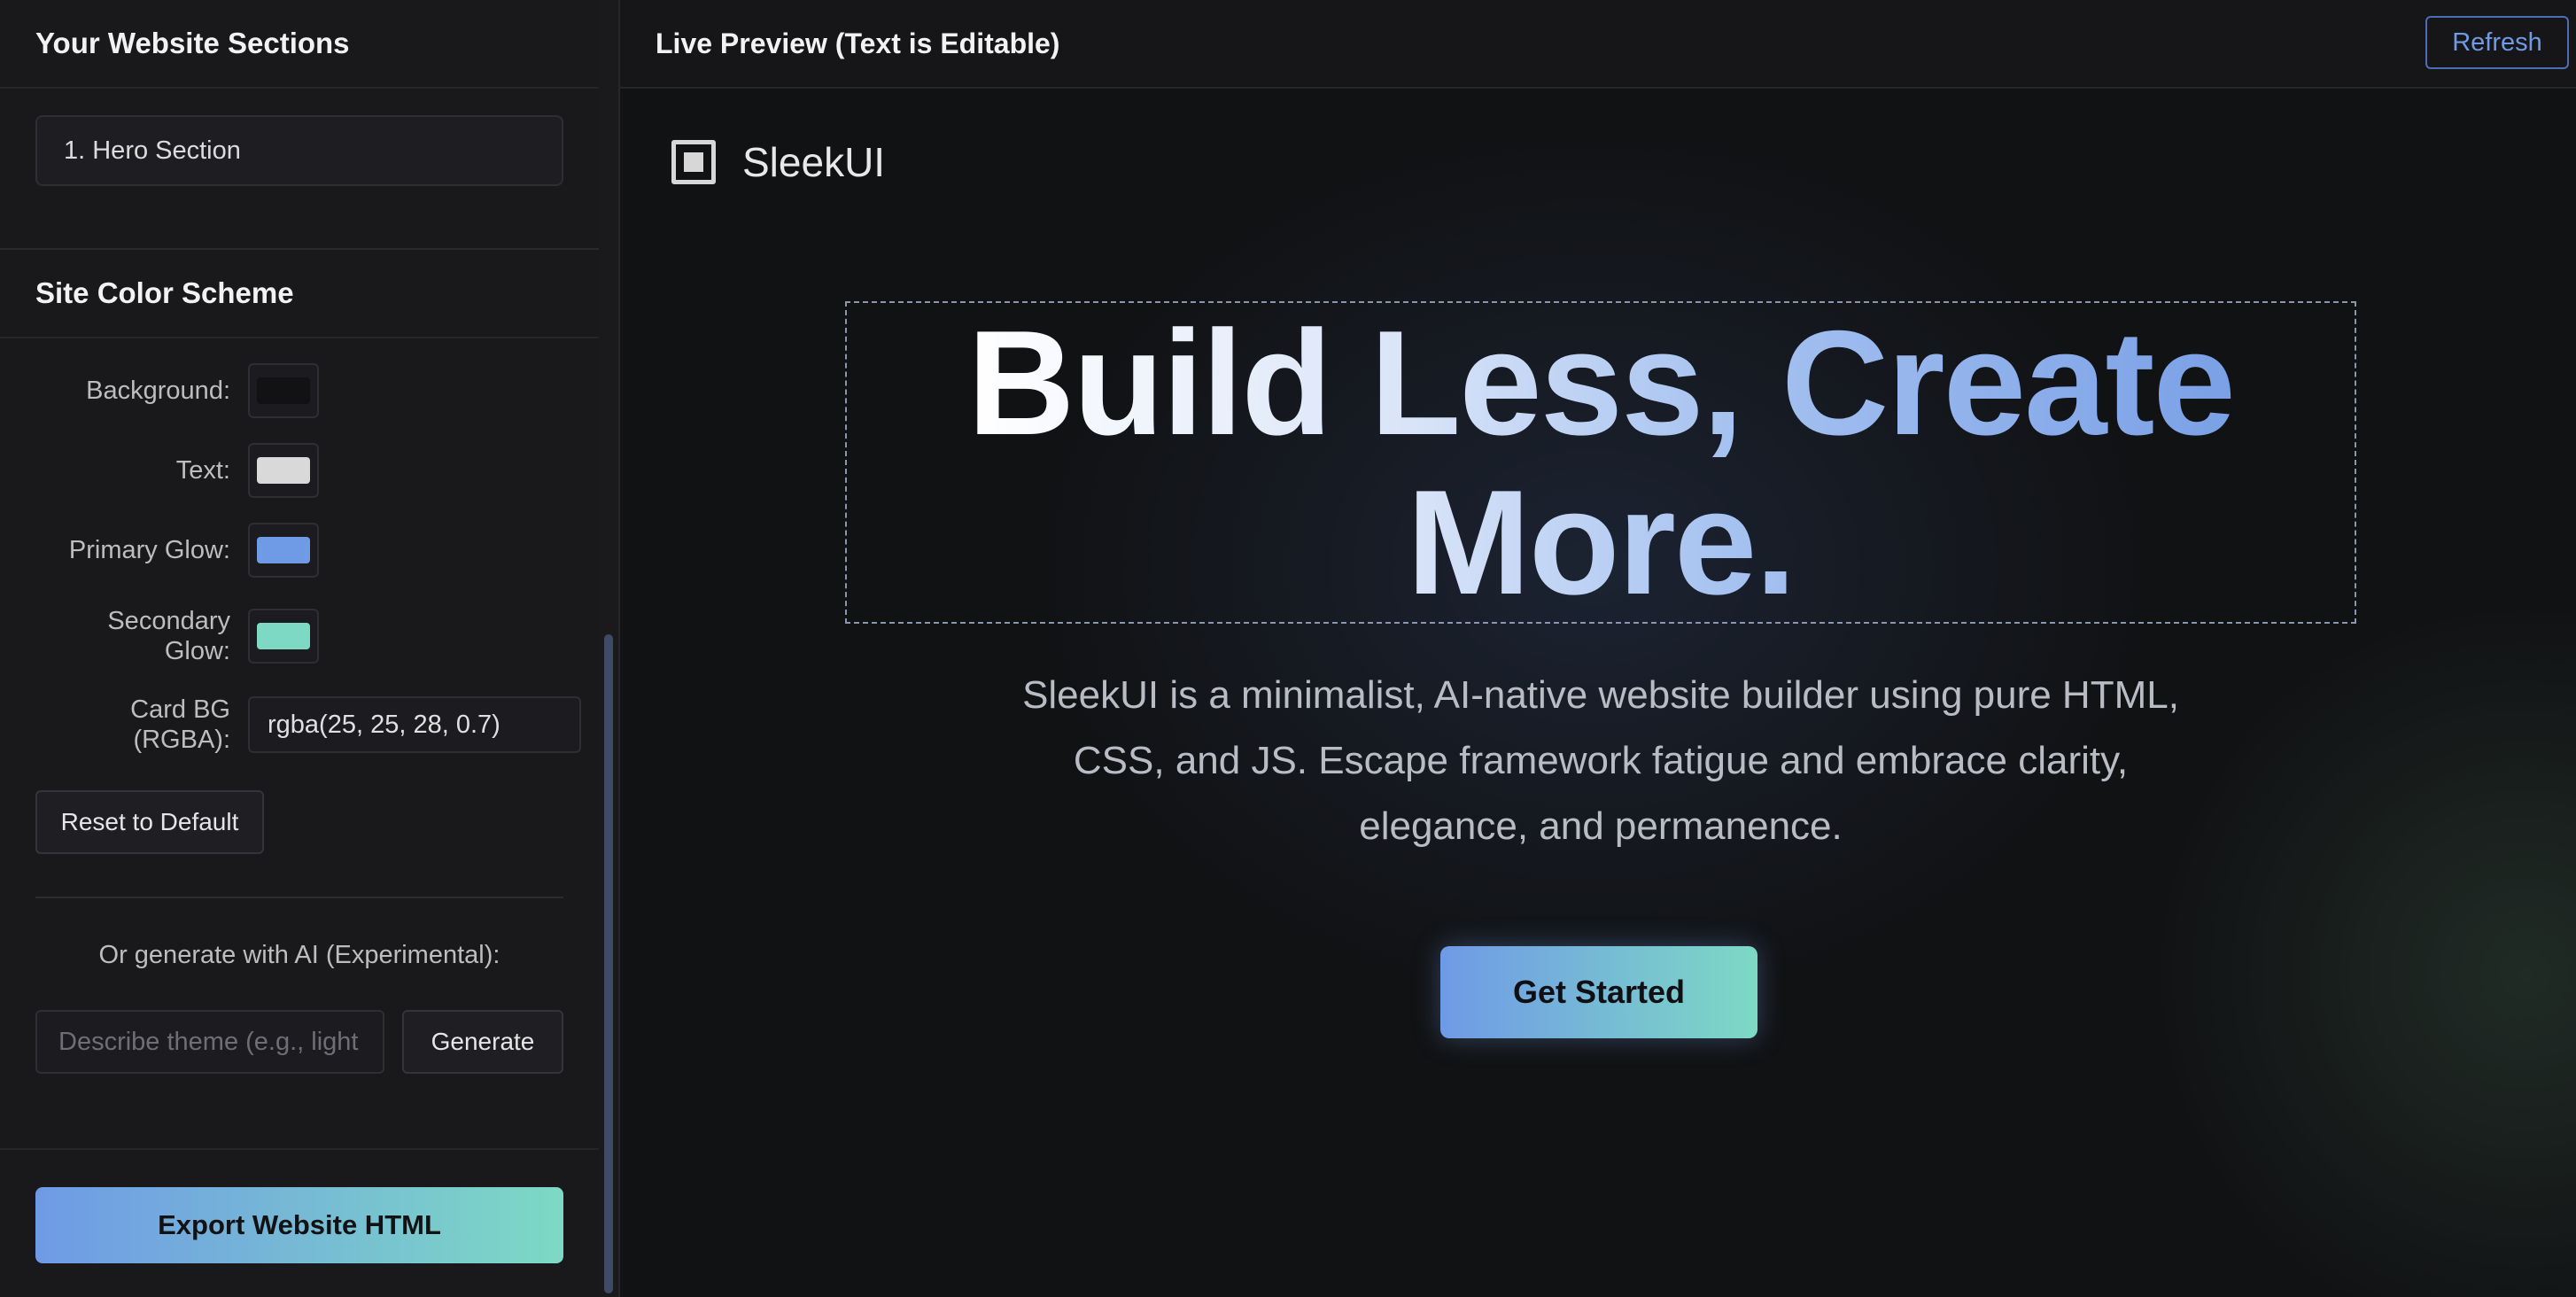 The image size is (2576, 1297). Describe the element at coordinates (149, 550) in the screenshot. I see `primary-glow-label: Primary Glow:` at that location.